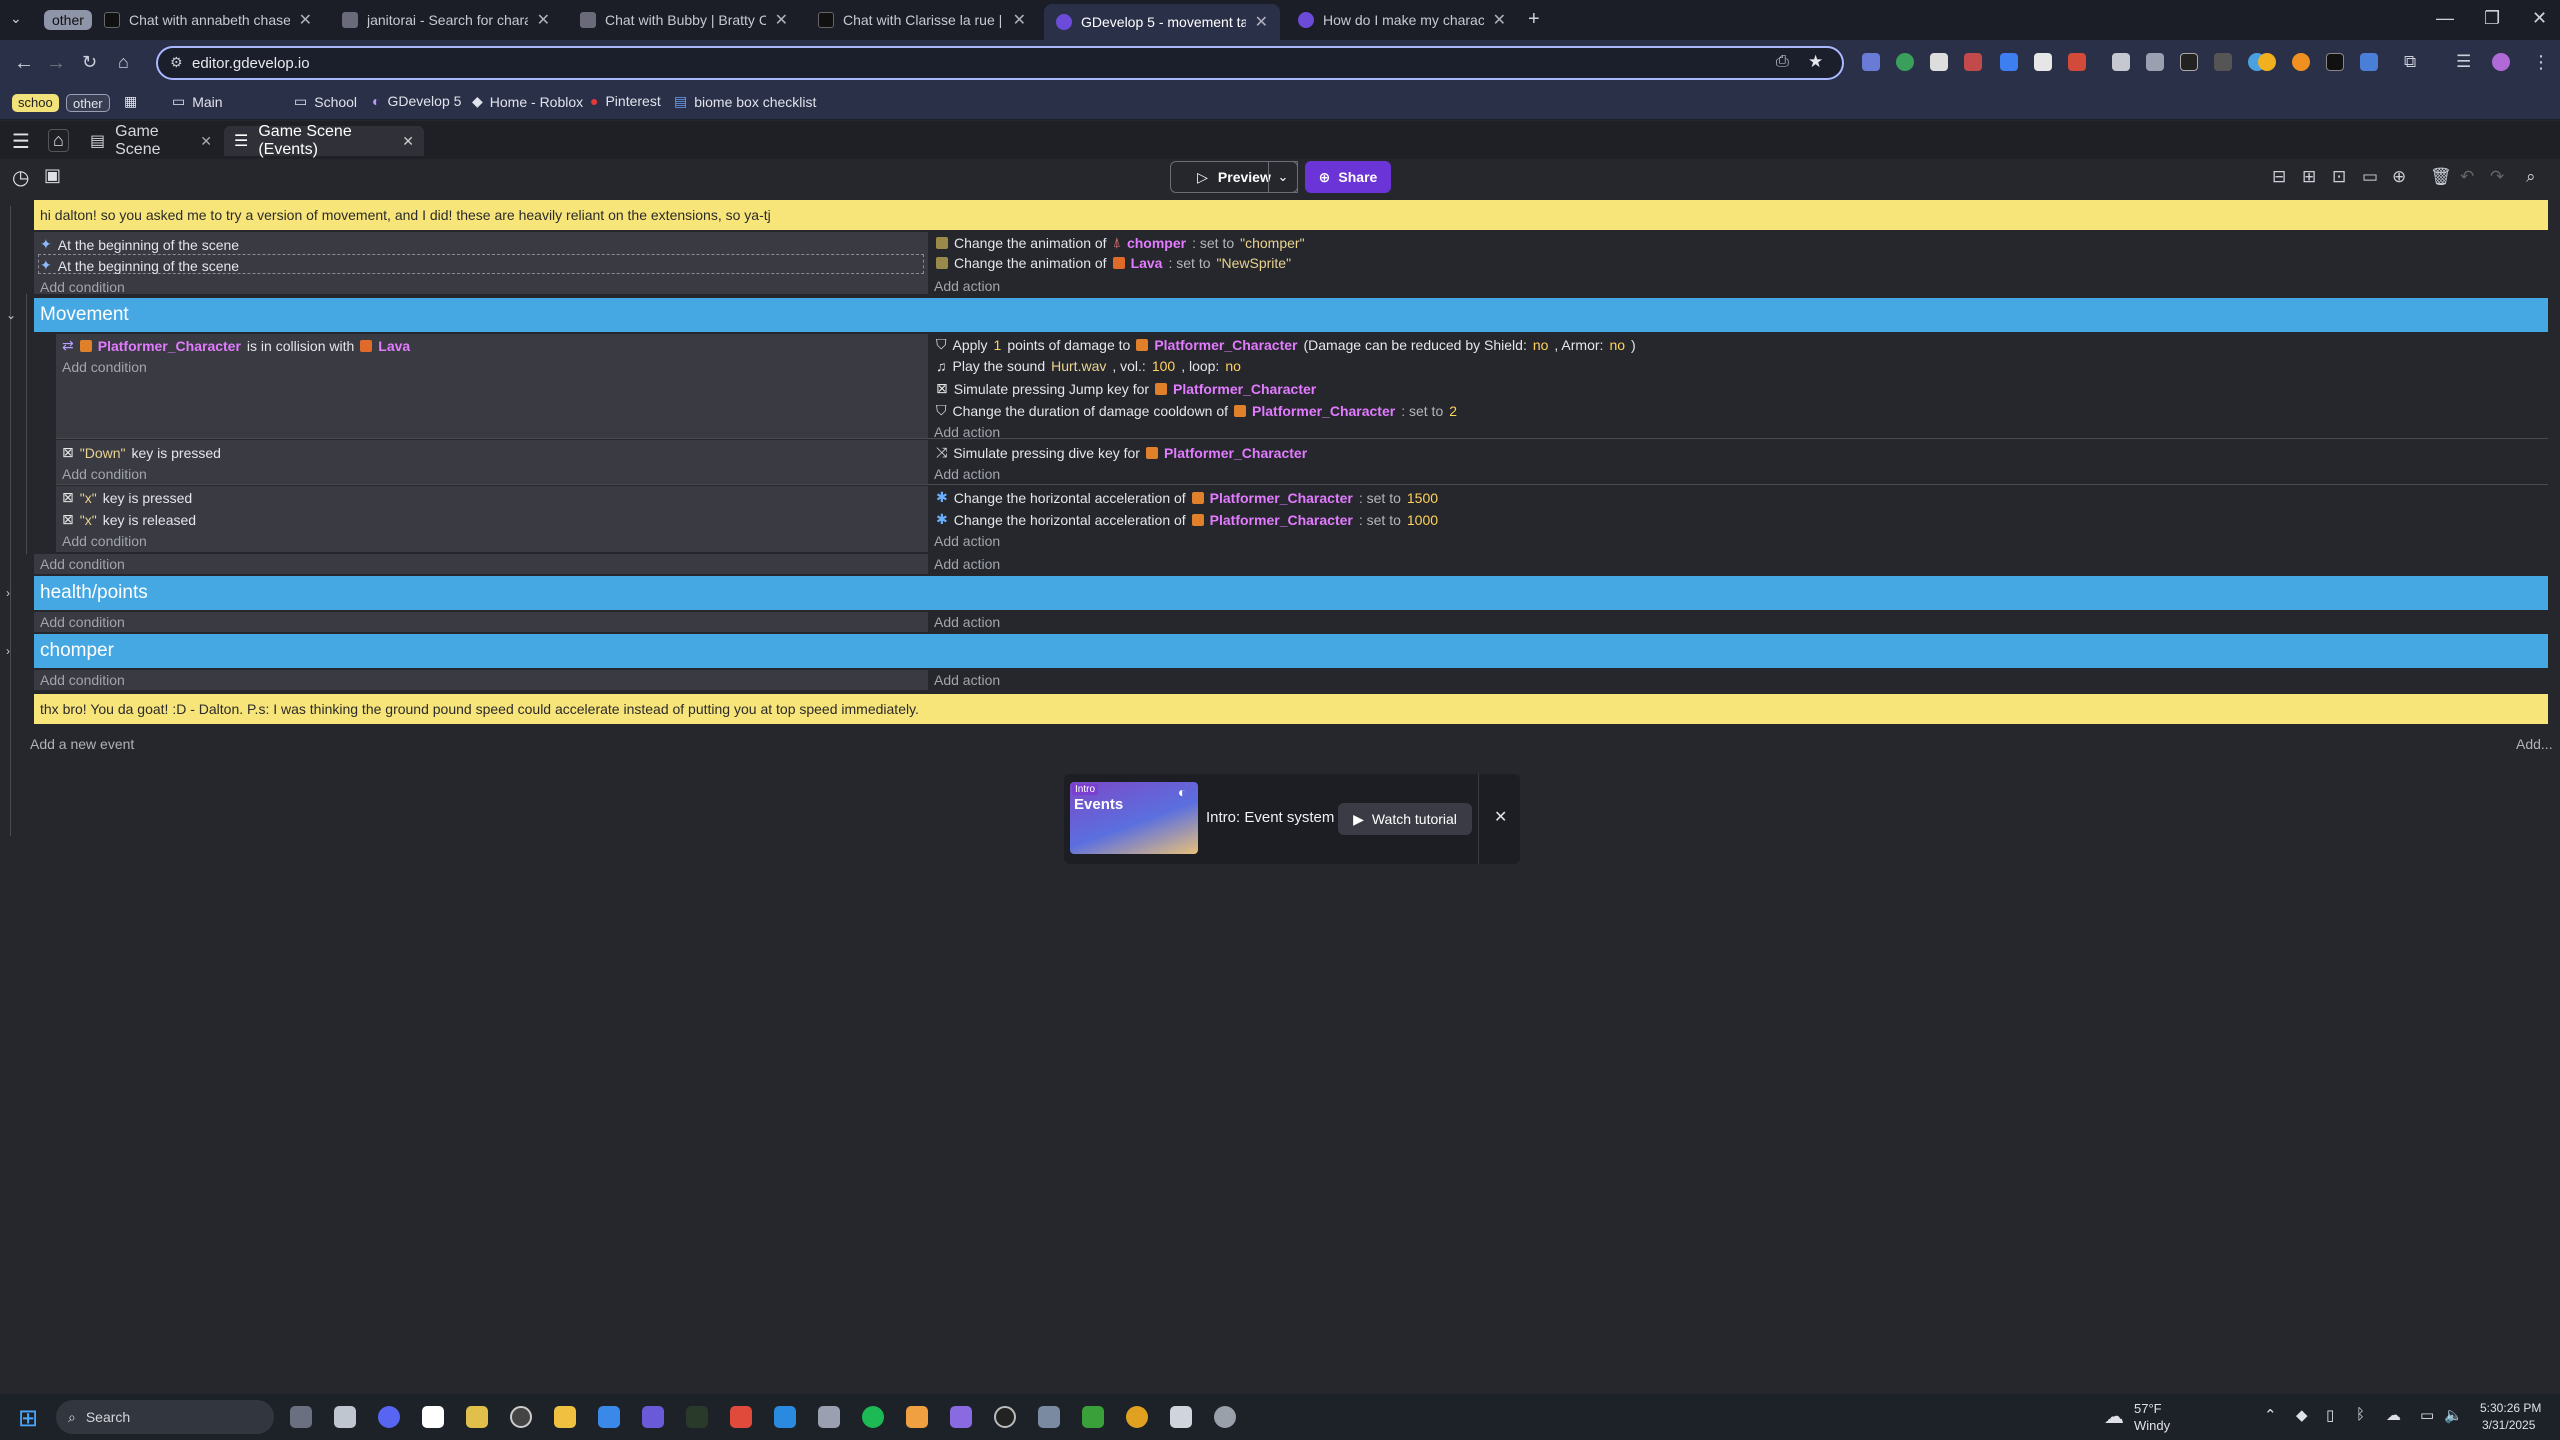  Describe the element at coordinates (2508, 1425) in the screenshot. I see `clock-date: 3/31/2025` at that location.